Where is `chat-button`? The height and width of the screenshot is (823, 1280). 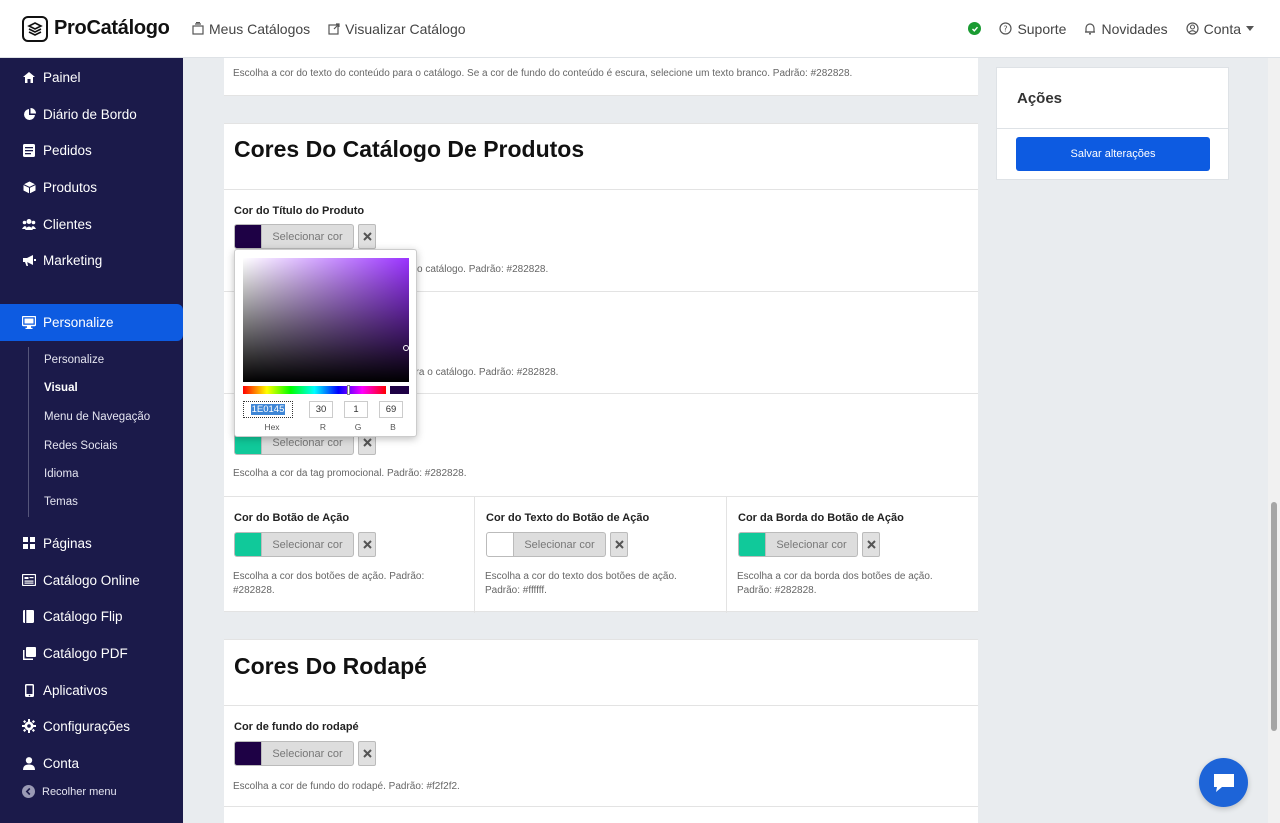
chat-button is located at coordinates (1223, 782).